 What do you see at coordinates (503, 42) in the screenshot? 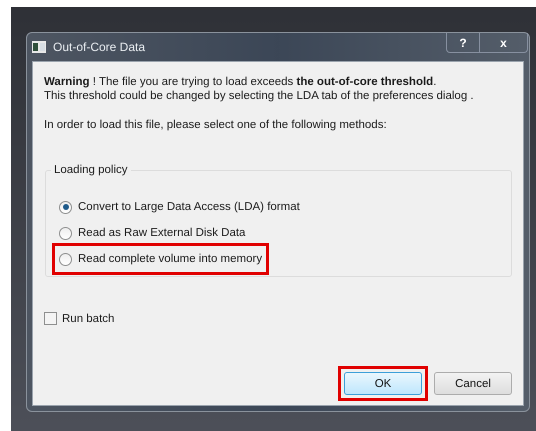
I see `close-button: x` at bounding box center [503, 42].